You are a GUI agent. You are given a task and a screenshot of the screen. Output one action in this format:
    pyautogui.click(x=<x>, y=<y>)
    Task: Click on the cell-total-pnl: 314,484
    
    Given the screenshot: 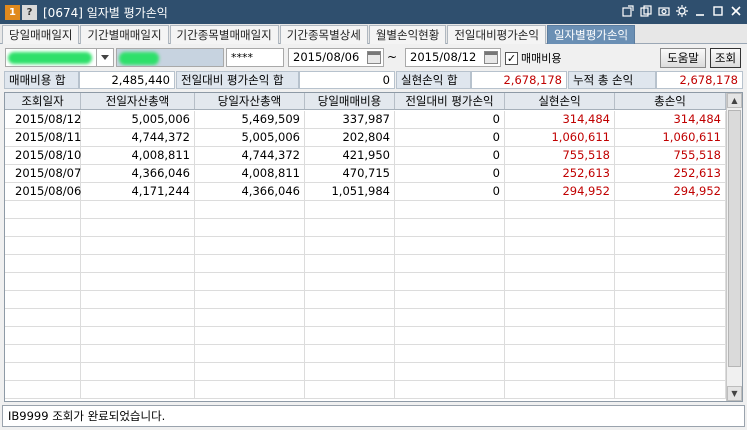 What is the action you would take?
    pyautogui.click(x=670, y=119)
    